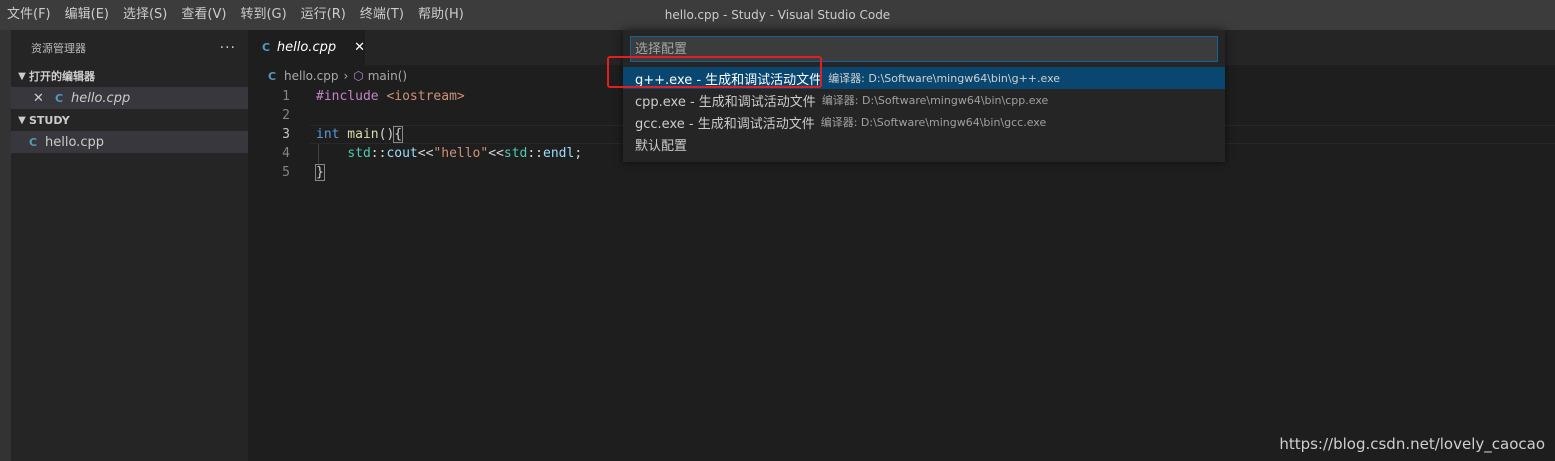 The image size is (1555, 461). What do you see at coordinates (62, 76) in the screenshot?
I see `open-editors-title: 打开的编辑器` at bounding box center [62, 76].